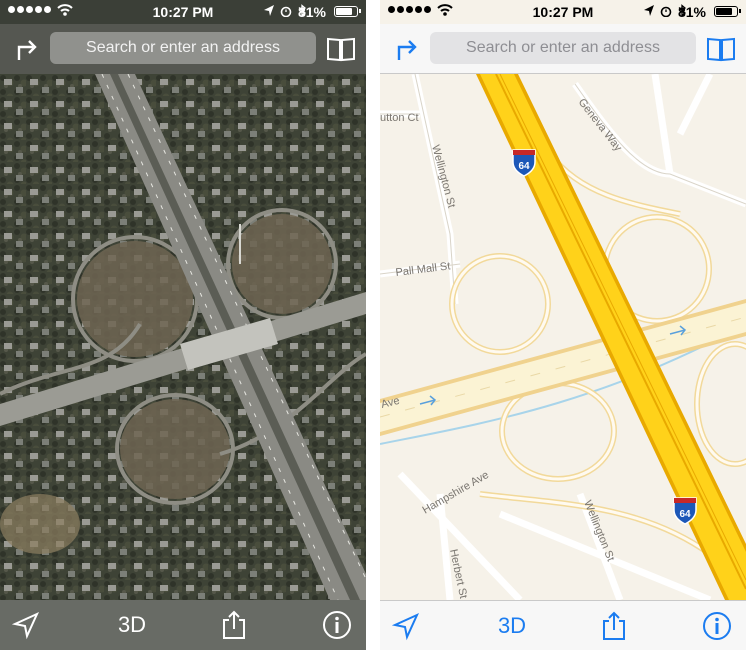  What do you see at coordinates (373, 325) in the screenshot?
I see `screenshot-divider` at bounding box center [373, 325].